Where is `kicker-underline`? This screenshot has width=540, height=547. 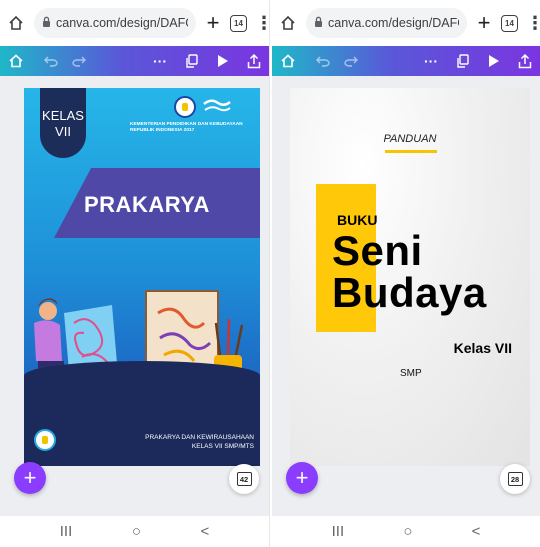
kicker-underline is located at coordinates (411, 151).